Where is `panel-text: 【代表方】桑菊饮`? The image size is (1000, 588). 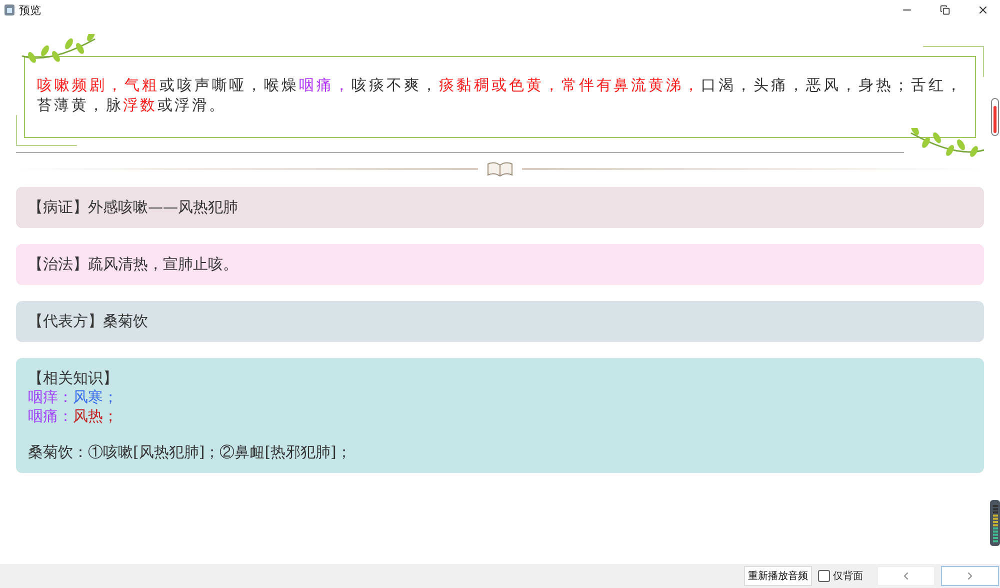
panel-text: 【代表方】桑菊饮 is located at coordinates (88, 321).